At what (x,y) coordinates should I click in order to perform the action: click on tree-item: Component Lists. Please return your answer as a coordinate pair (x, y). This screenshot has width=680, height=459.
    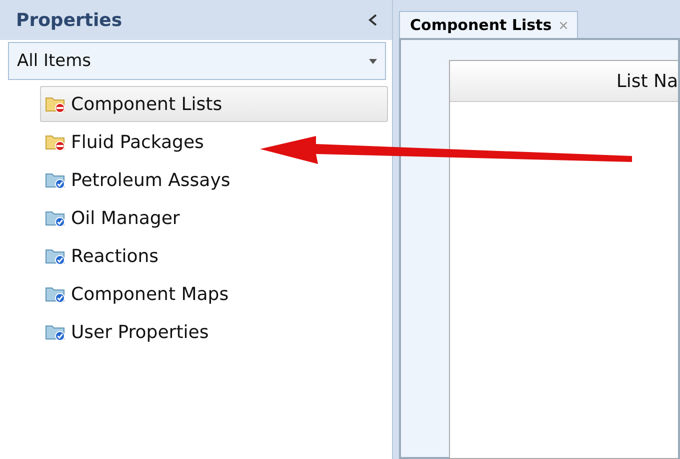
    Looking at the image, I should click on (214, 104).